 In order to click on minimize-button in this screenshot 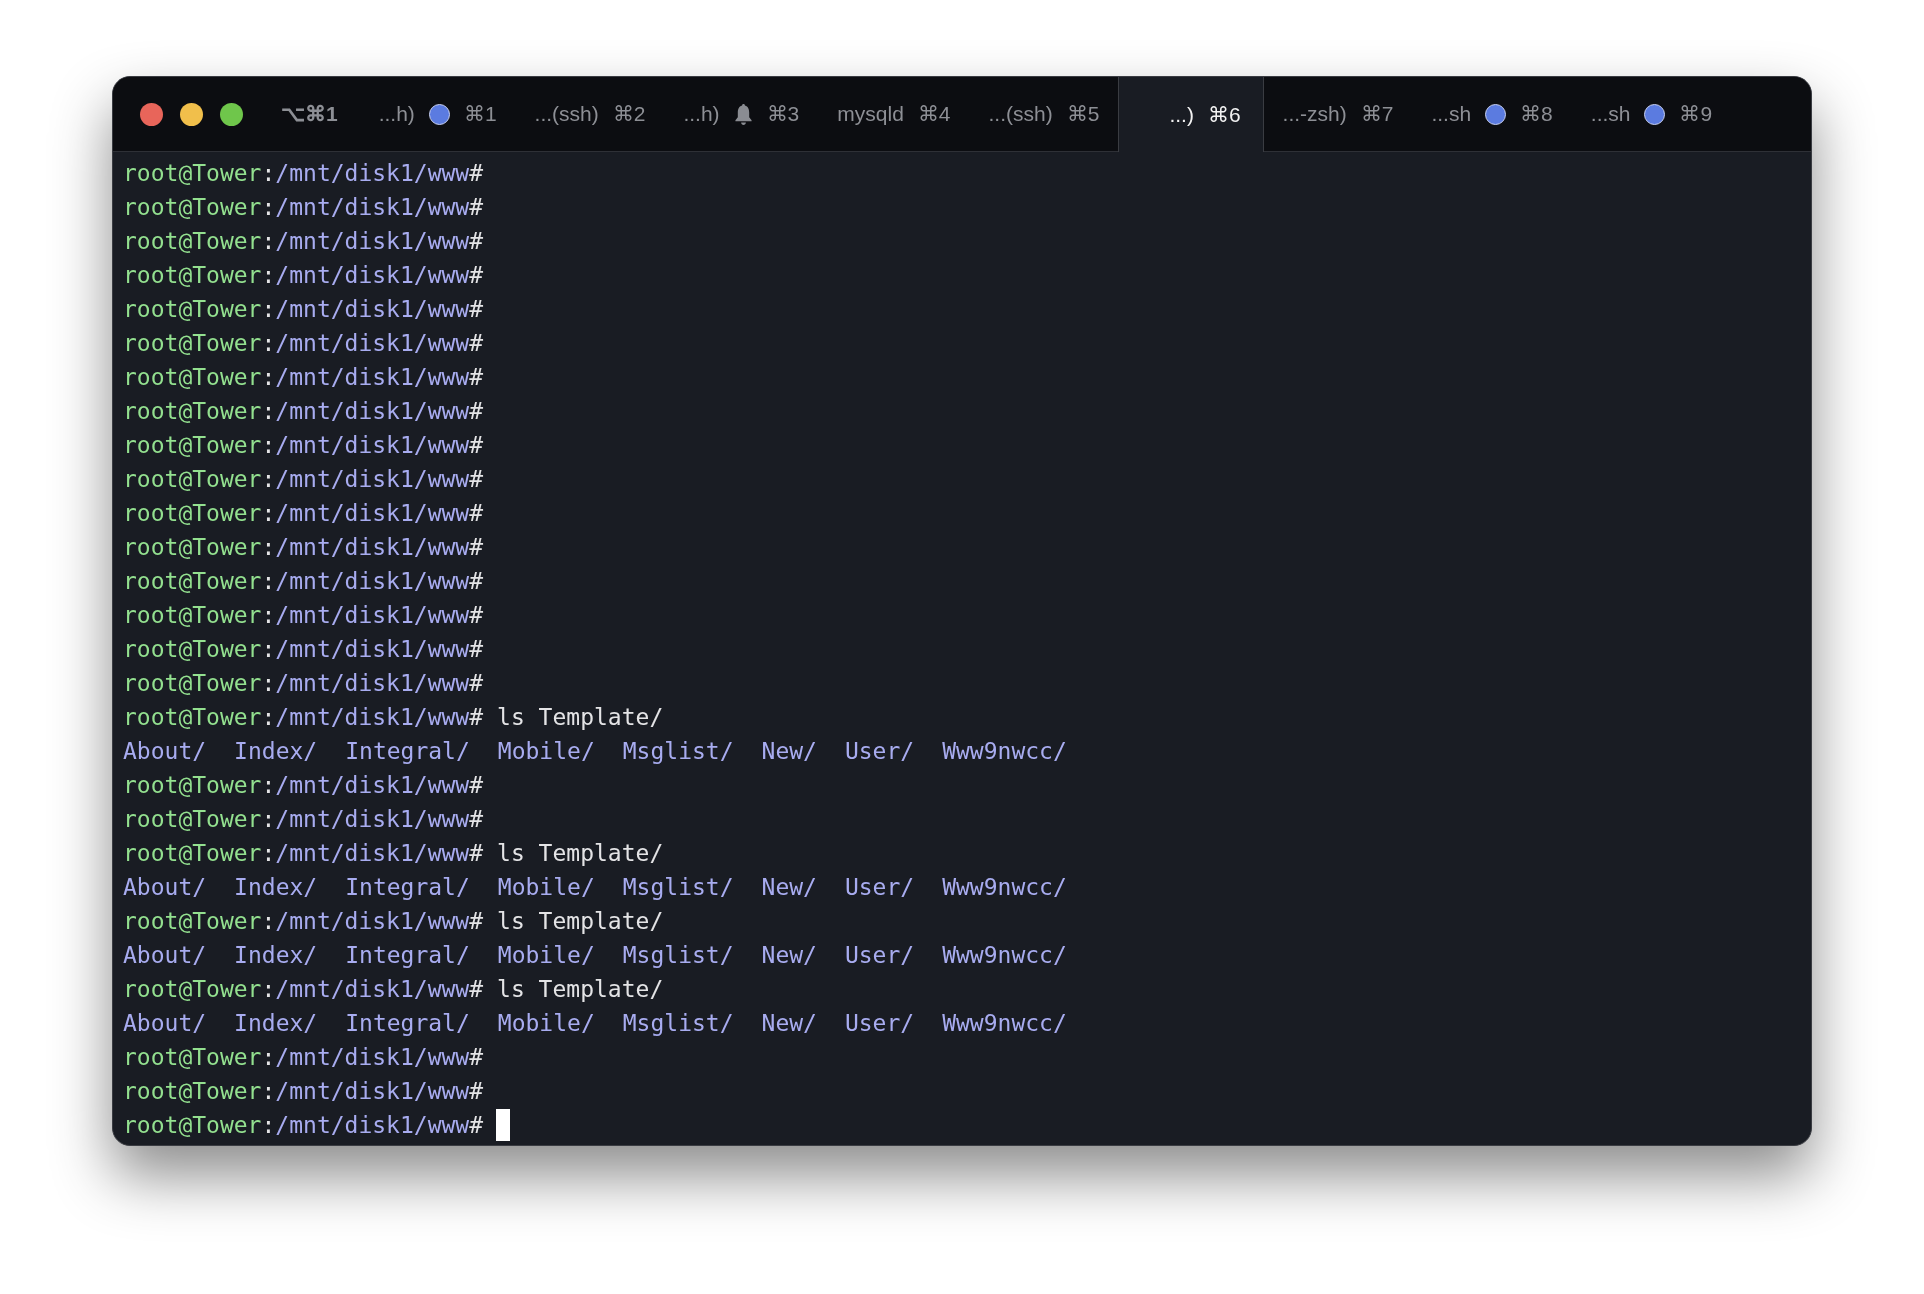, I will do `click(191, 114)`.